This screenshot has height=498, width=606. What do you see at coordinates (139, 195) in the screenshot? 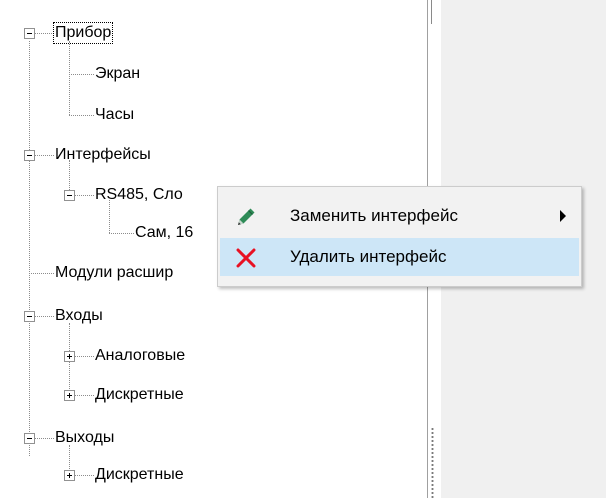
I see `tree-node-rs485: RS485, Сло` at bounding box center [139, 195].